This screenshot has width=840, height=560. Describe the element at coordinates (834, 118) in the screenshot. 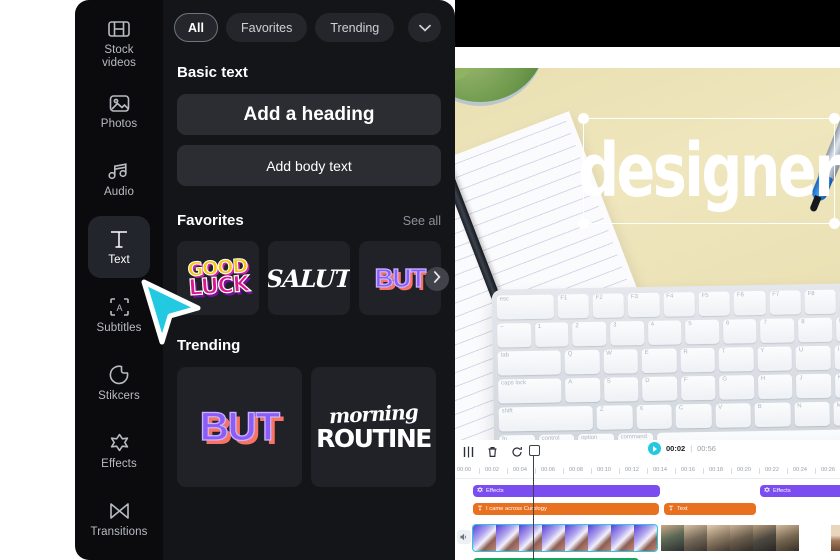

I see `resize-handle-top-right` at that location.